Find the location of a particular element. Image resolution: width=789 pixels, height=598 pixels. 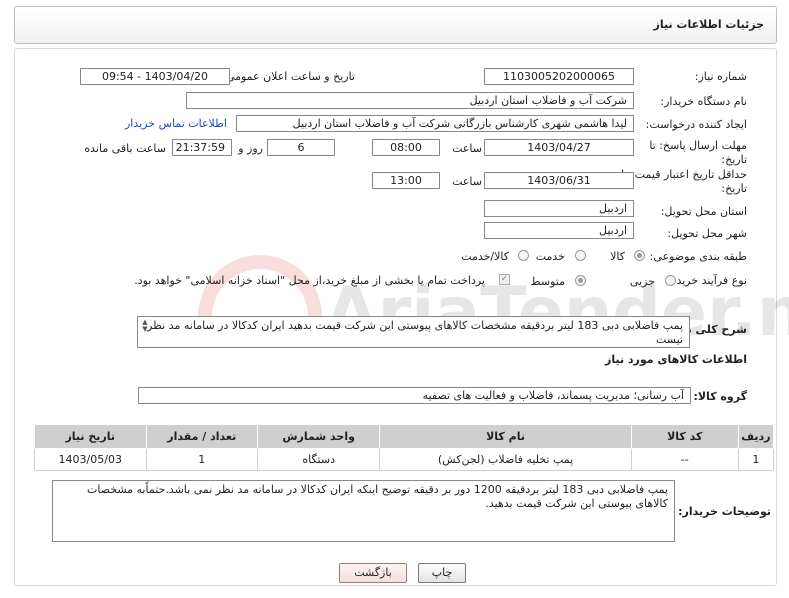

payment-checkbox: ✓ is located at coordinates (504, 279).